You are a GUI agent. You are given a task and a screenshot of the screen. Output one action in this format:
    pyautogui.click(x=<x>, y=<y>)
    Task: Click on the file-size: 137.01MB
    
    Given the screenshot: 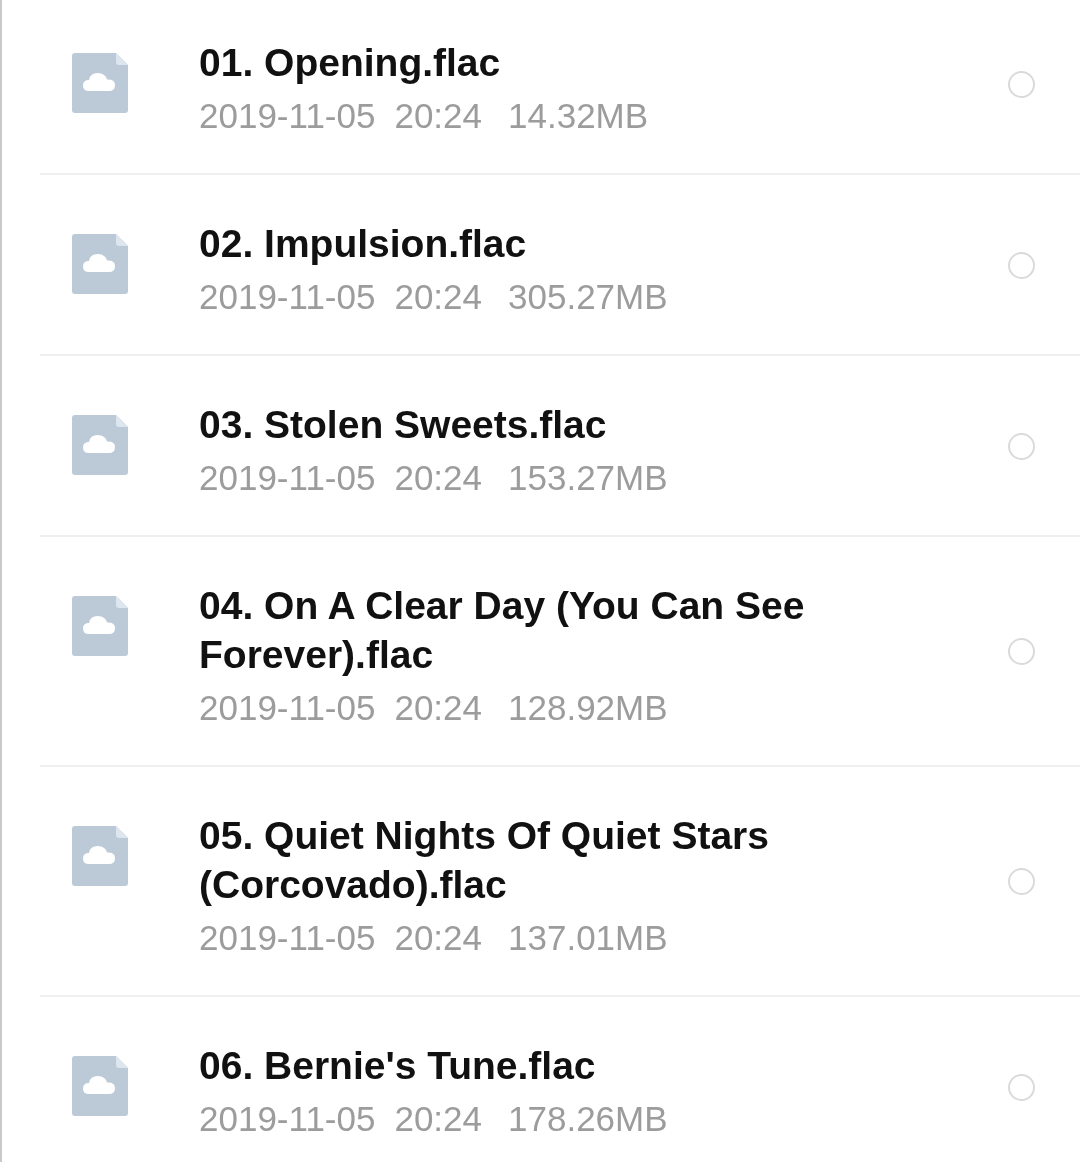 What is the action you would take?
    pyautogui.click(x=588, y=938)
    